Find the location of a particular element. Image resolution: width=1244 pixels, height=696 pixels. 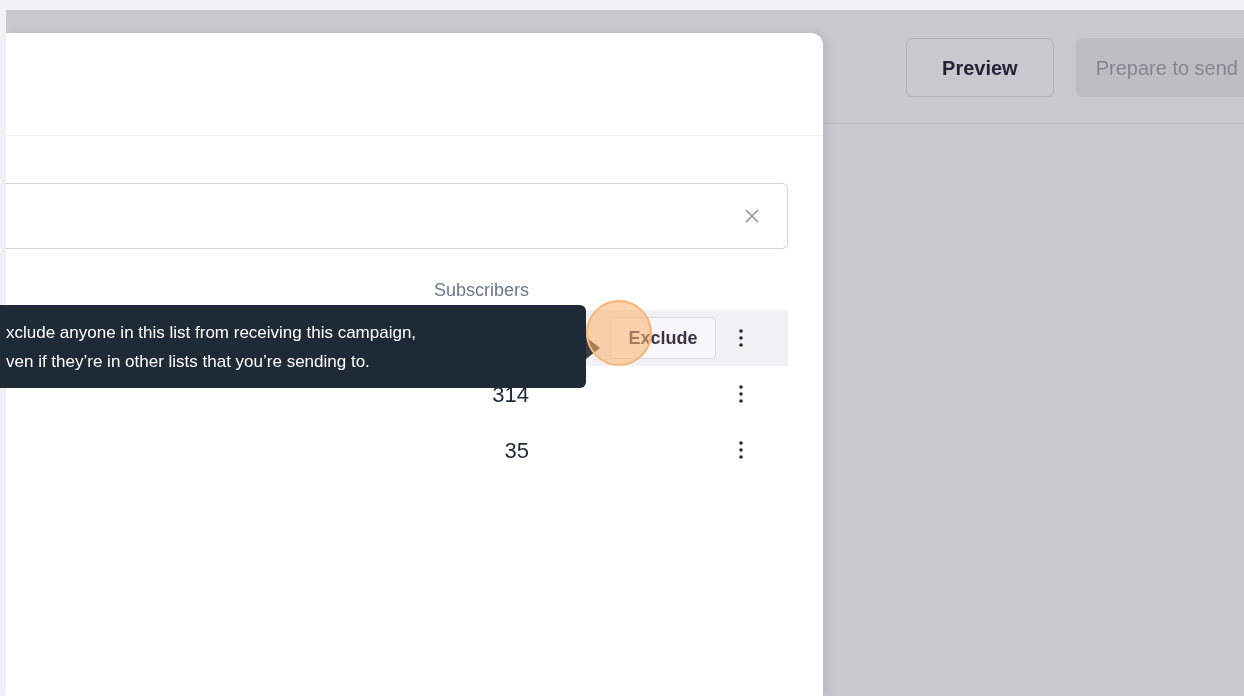

search-field is located at coordinates (397, 216).